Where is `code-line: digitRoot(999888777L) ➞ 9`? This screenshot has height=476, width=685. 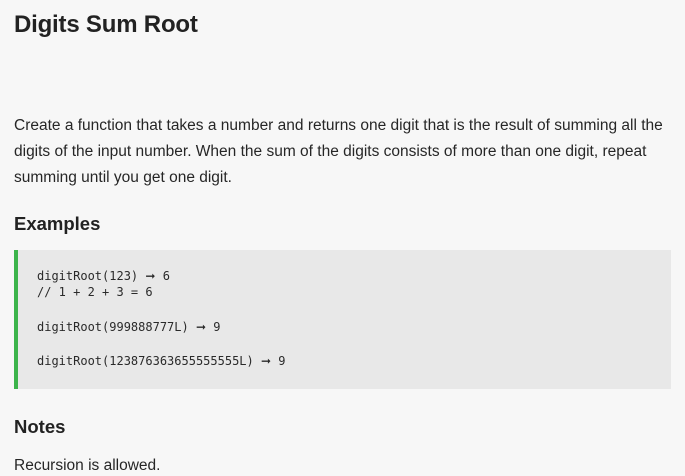 code-line: digitRoot(999888777L) ➞ 9 is located at coordinates (128, 327).